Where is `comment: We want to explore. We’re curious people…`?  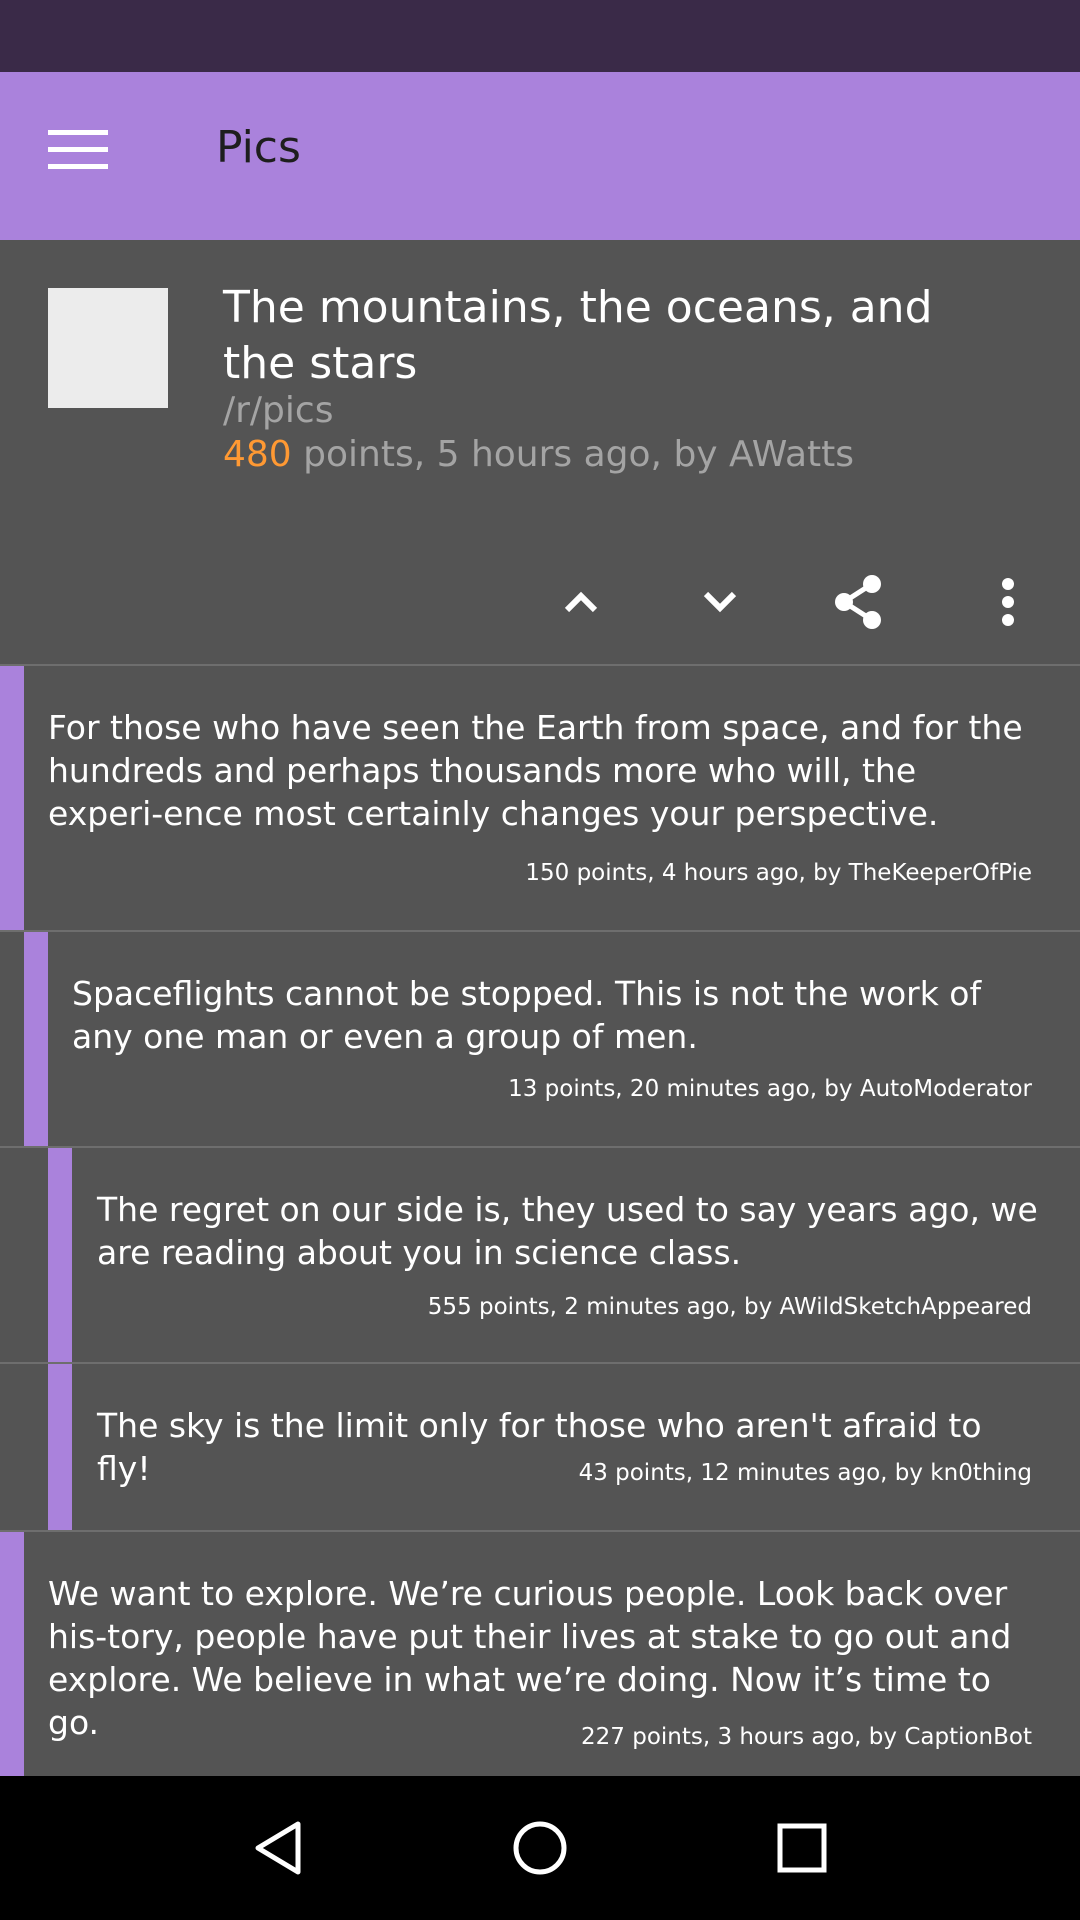 comment: We want to explore. We’re curious people… is located at coordinates (540, 1654).